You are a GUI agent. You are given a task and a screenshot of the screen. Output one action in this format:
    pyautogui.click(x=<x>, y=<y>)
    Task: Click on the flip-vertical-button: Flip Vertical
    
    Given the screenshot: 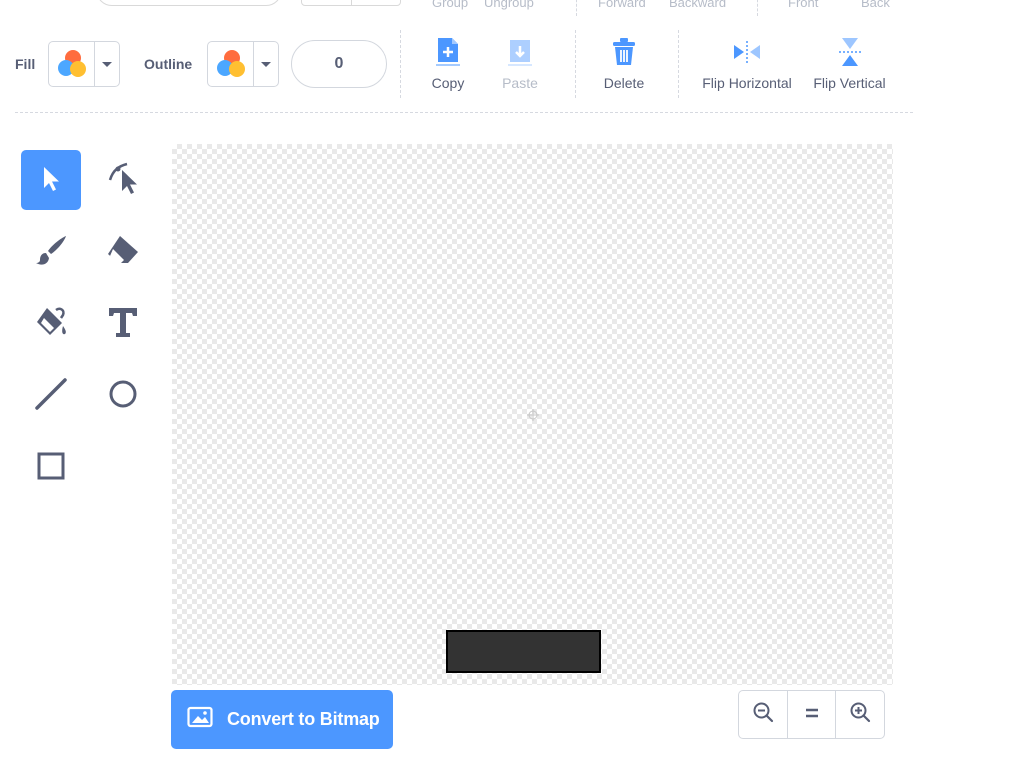 What is the action you would take?
    pyautogui.click(x=849, y=63)
    